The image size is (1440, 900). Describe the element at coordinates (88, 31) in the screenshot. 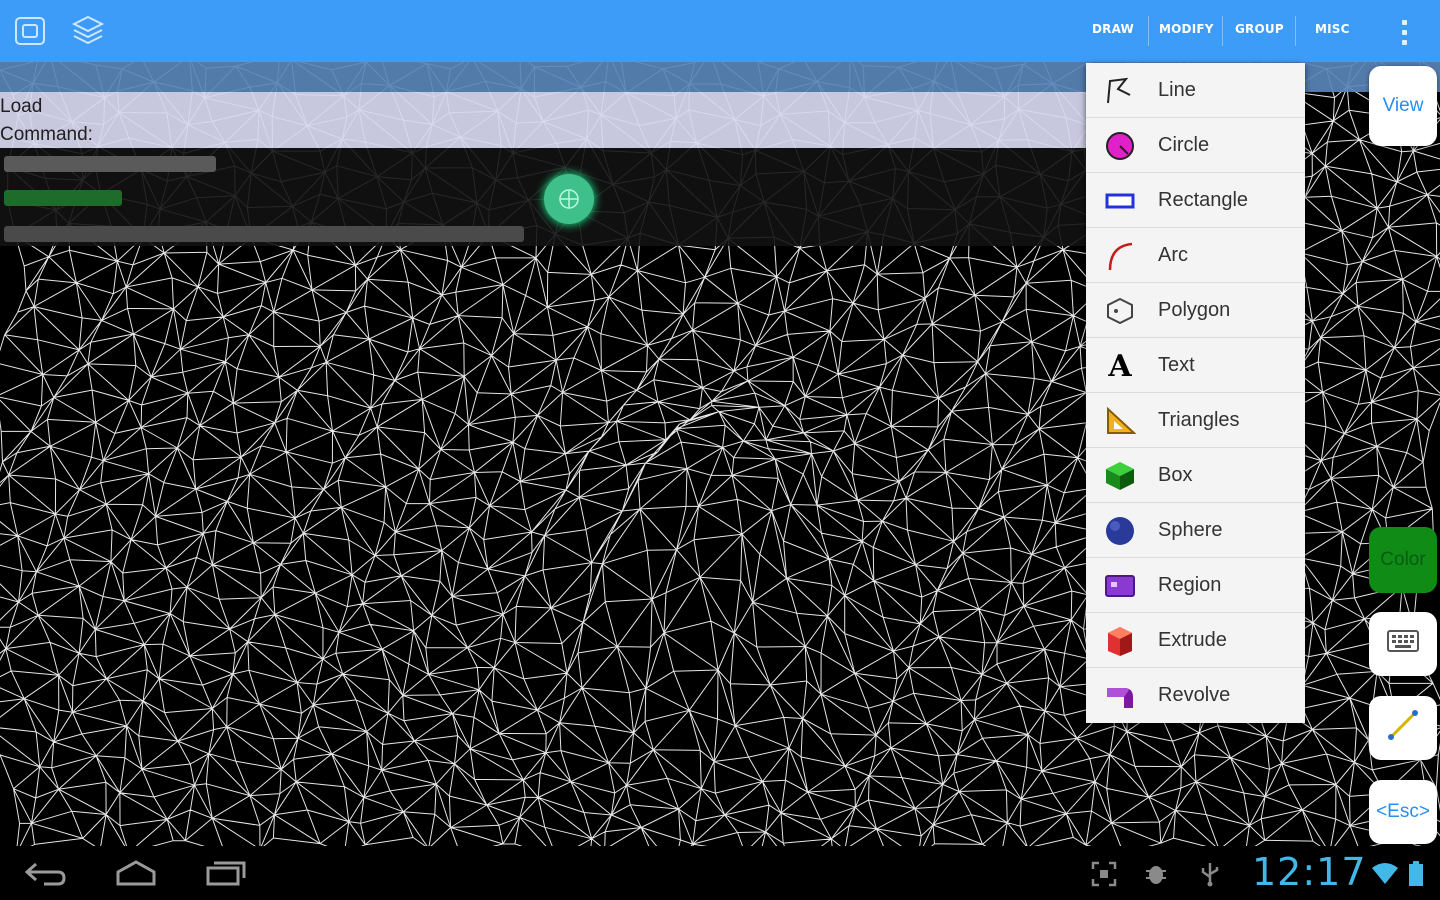

I see `layers-icon` at that location.